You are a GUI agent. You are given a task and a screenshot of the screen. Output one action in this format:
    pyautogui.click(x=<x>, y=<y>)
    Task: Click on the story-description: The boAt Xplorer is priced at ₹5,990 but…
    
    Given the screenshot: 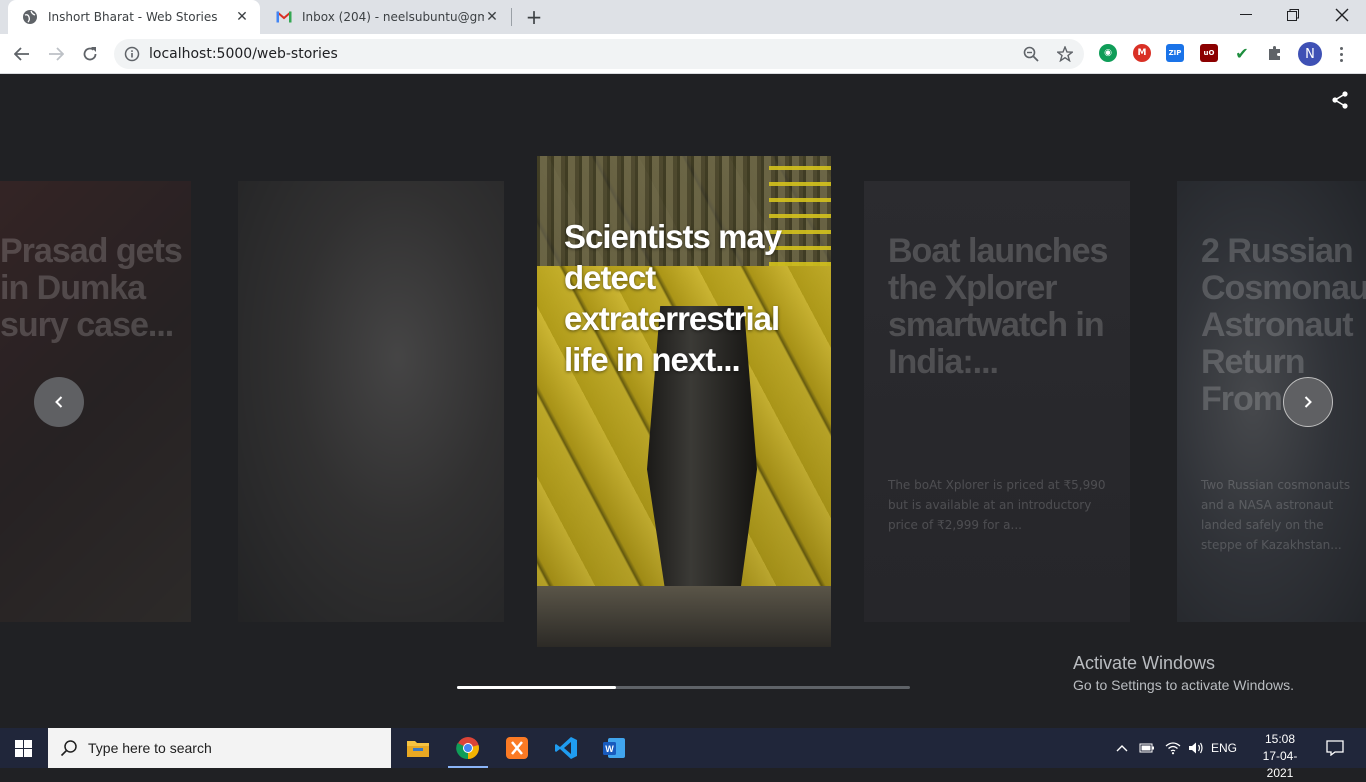 What is the action you would take?
    pyautogui.click(x=997, y=505)
    